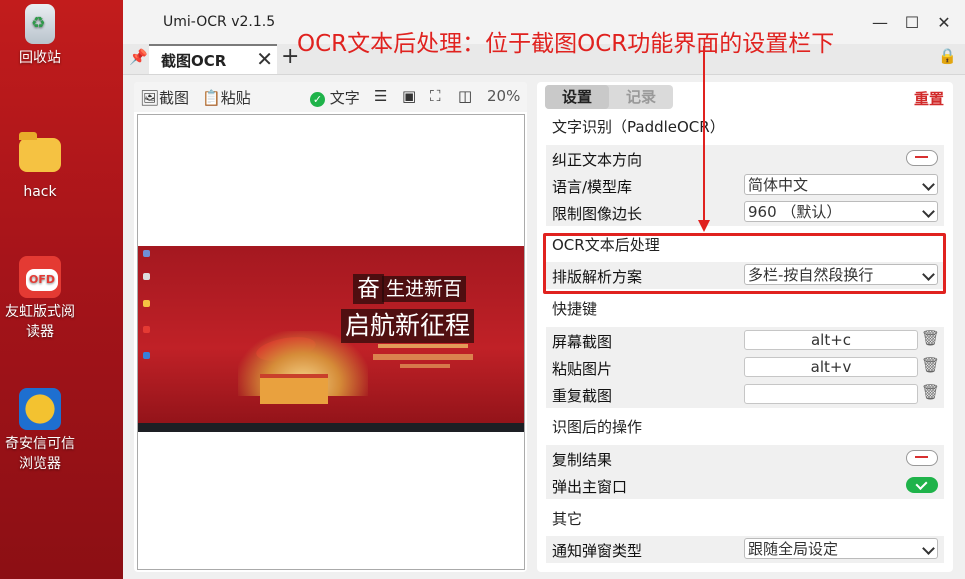 Image resolution: width=965 pixels, height=579 pixels. Describe the element at coordinates (704, 134) in the screenshot. I see `annotation-arrow` at that location.